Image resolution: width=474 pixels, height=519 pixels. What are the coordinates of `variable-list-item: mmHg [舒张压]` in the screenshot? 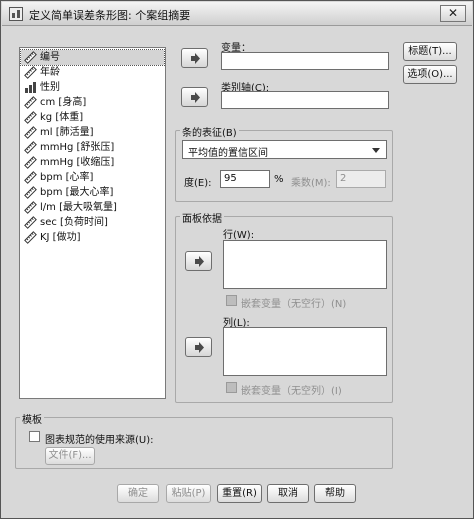 It's located at (92, 147).